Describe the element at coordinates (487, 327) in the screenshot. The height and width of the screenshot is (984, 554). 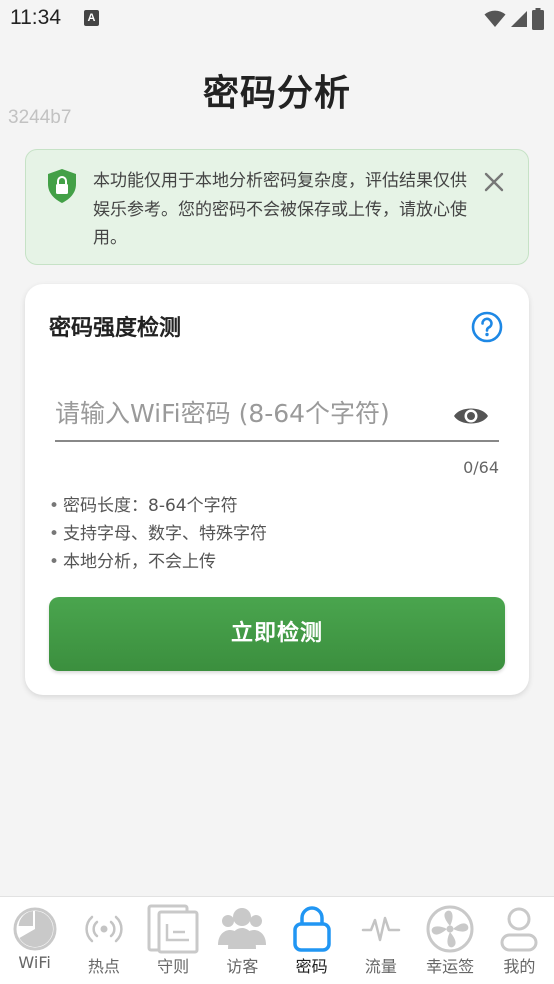
I see `help-icon` at that location.